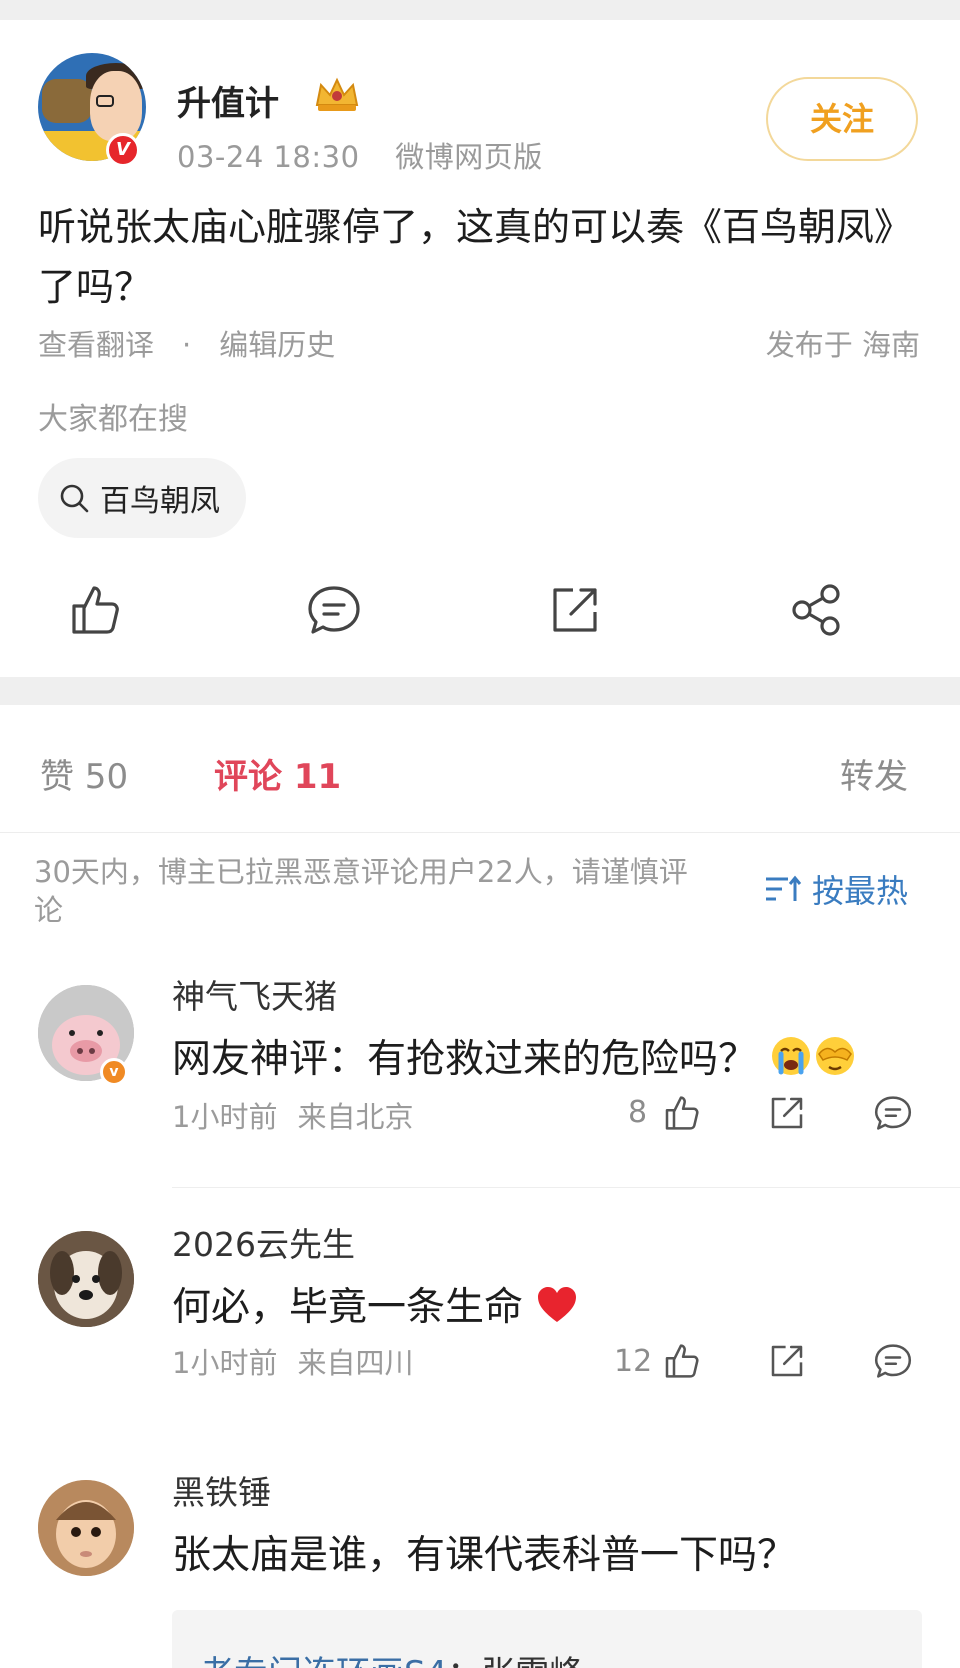 The image size is (960, 1668). What do you see at coordinates (784, 888) in the screenshot?
I see `sort-icon` at bounding box center [784, 888].